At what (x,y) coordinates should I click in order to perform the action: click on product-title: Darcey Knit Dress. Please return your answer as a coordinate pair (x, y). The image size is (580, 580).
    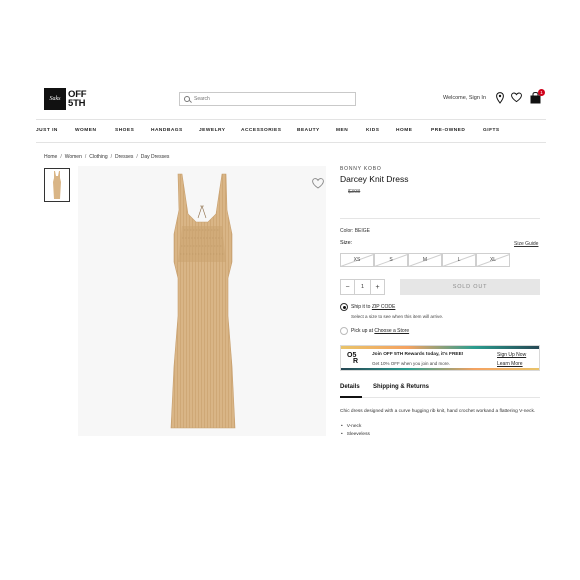
    Looking at the image, I should click on (374, 179).